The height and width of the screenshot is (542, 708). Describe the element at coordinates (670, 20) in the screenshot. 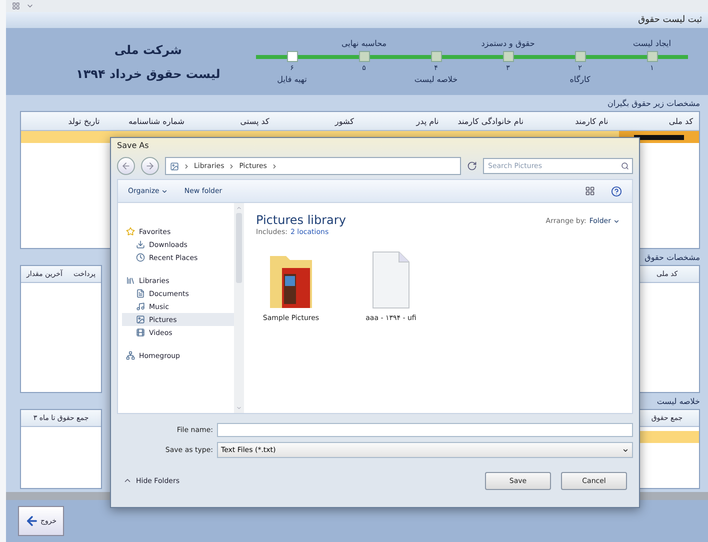

I see `window-title: ثبت لیست حقوق` at that location.